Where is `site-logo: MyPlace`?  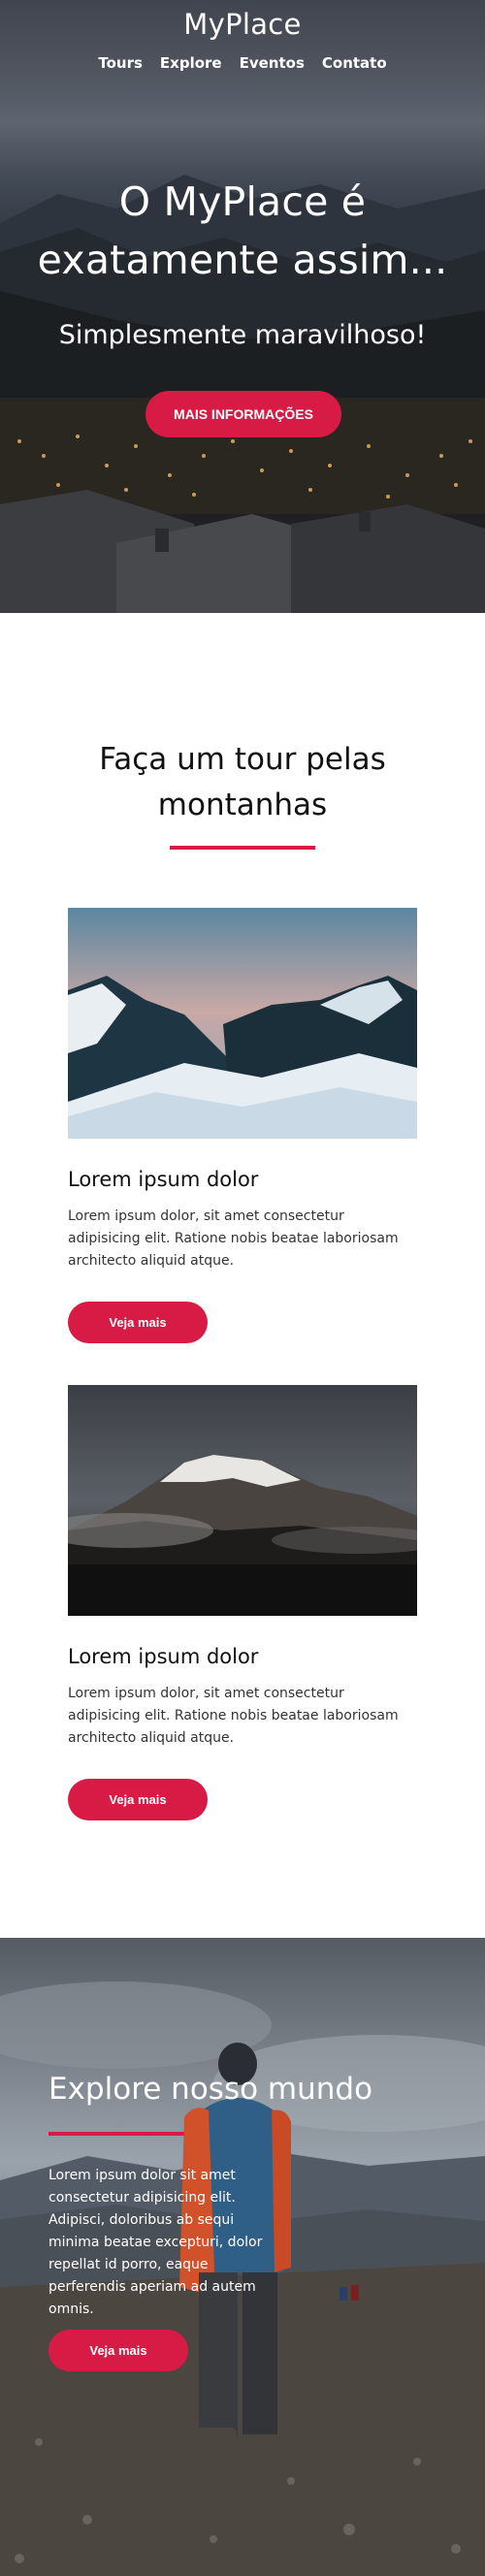 site-logo: MyPlace is located at coordinates (242, 24).